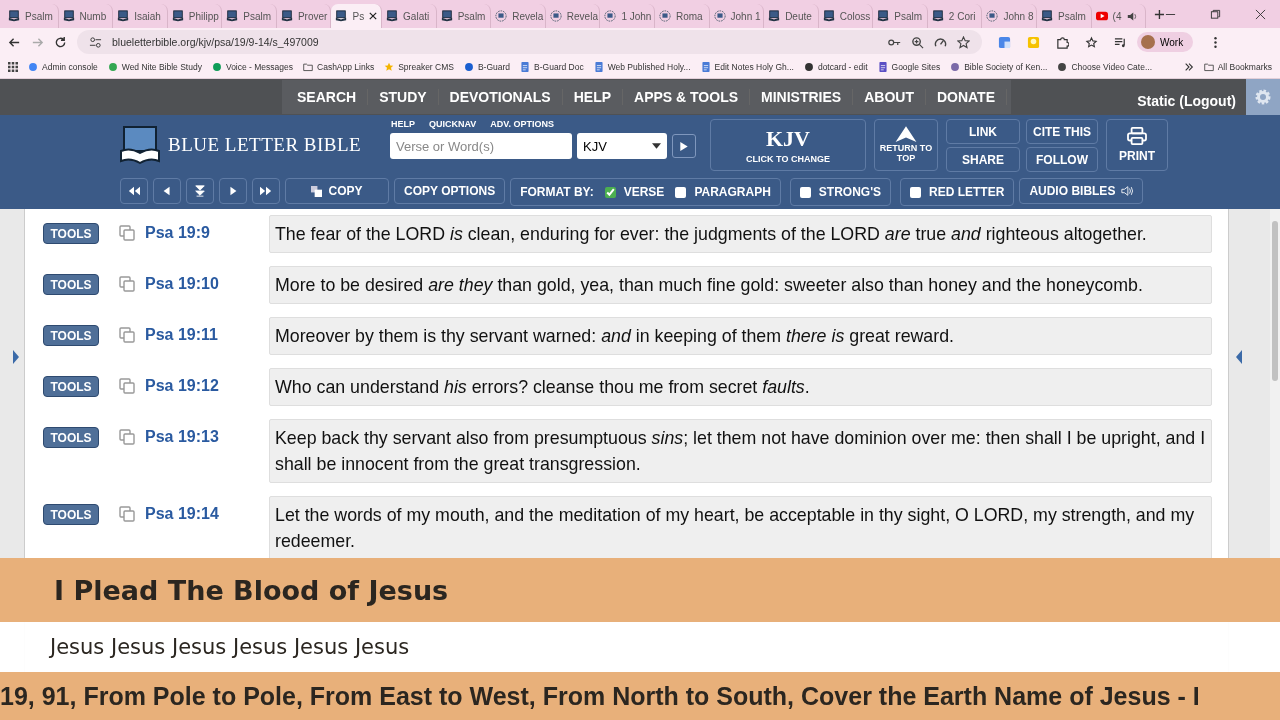 This screenshot has height=720, width=1280. I want to click on nav-link: MINISTRIES, so click(802, 97).